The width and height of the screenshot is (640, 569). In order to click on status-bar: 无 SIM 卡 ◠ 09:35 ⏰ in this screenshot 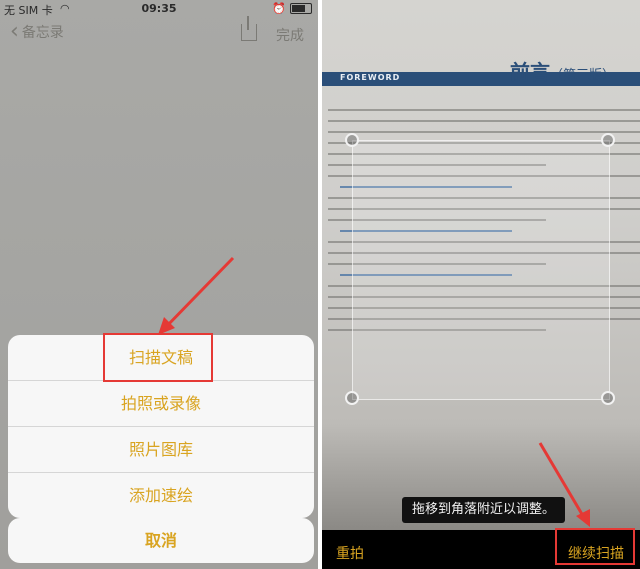, I will do `click(159, 9)`.